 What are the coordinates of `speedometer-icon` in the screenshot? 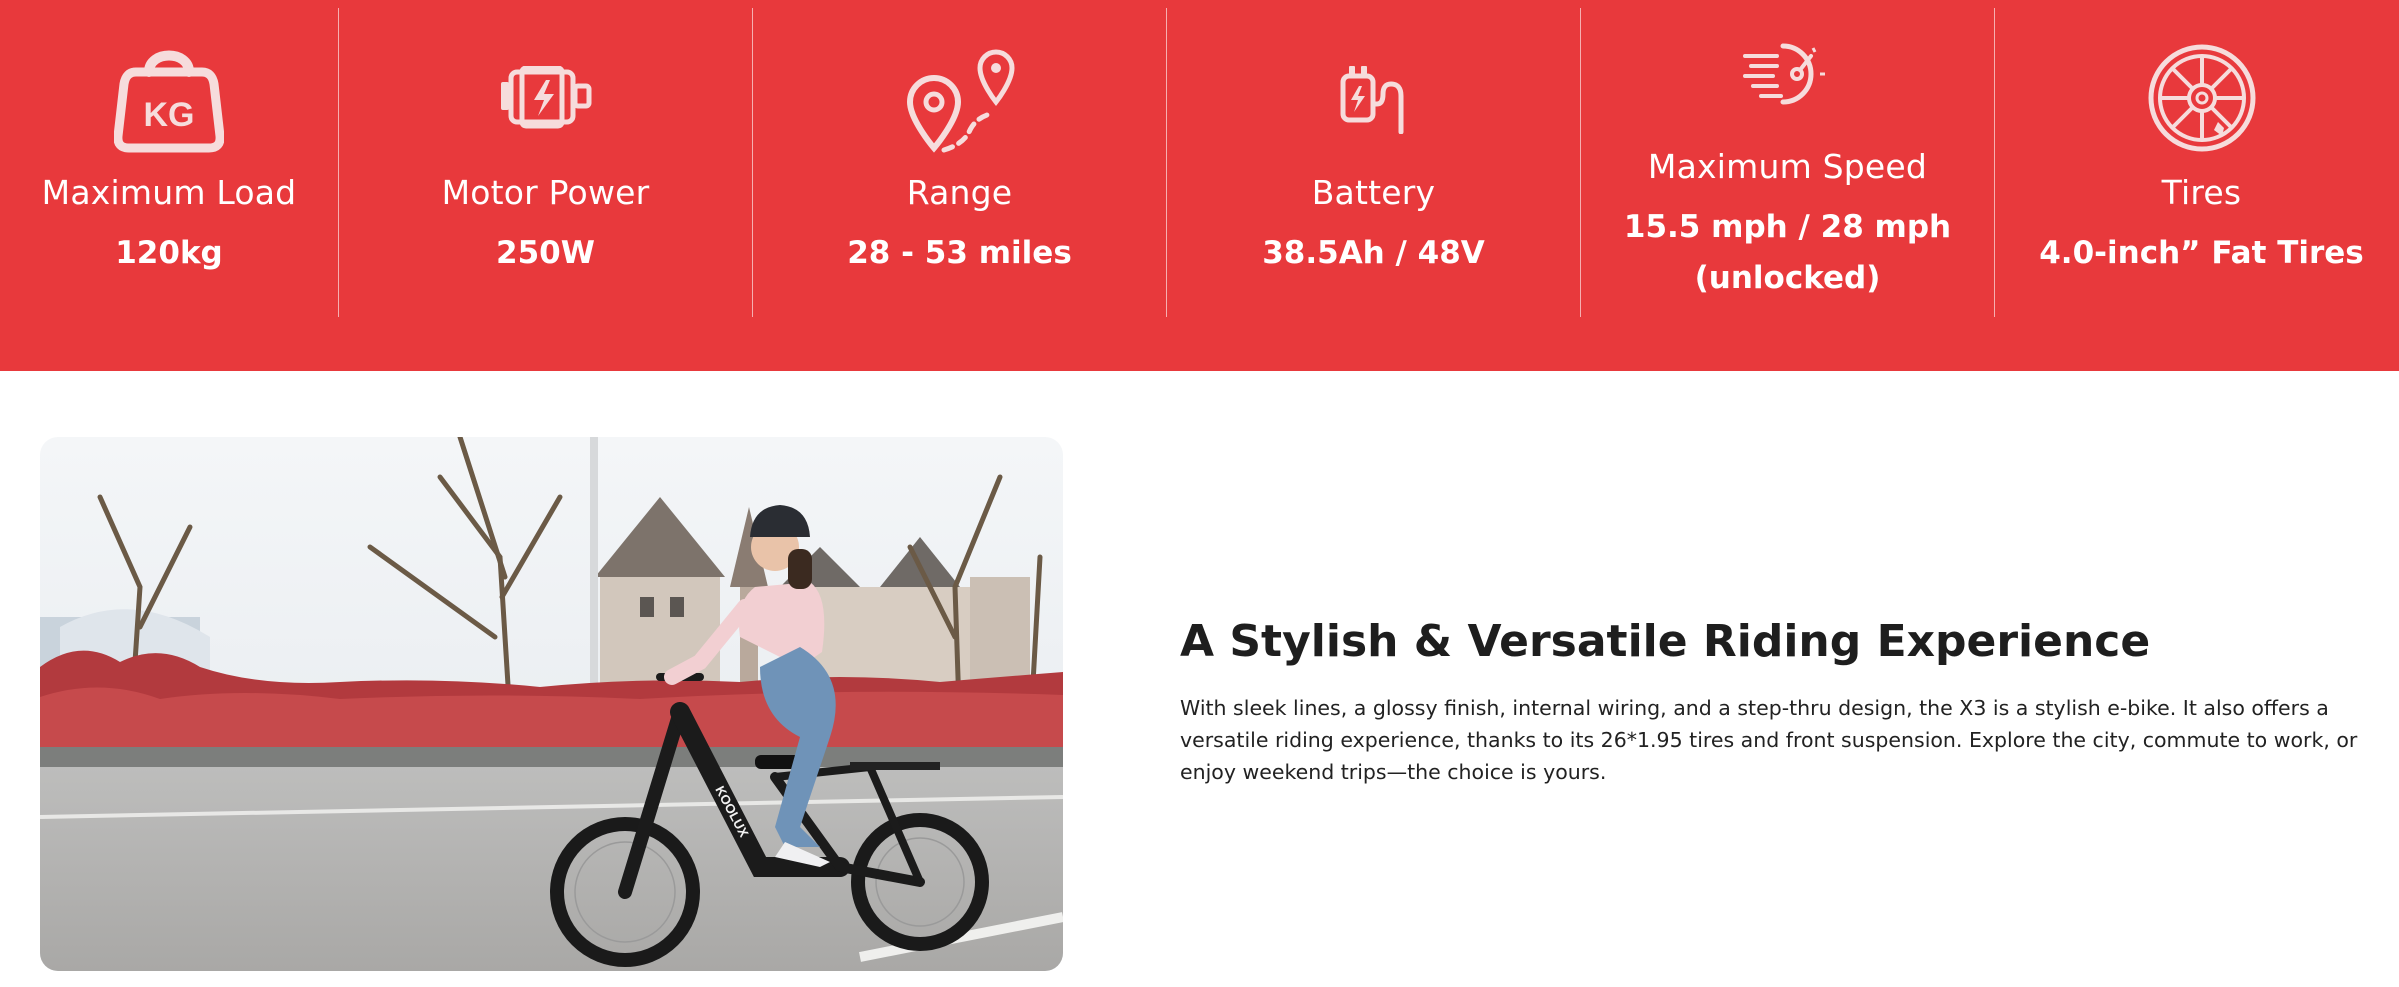 It's located at (1787, 74).